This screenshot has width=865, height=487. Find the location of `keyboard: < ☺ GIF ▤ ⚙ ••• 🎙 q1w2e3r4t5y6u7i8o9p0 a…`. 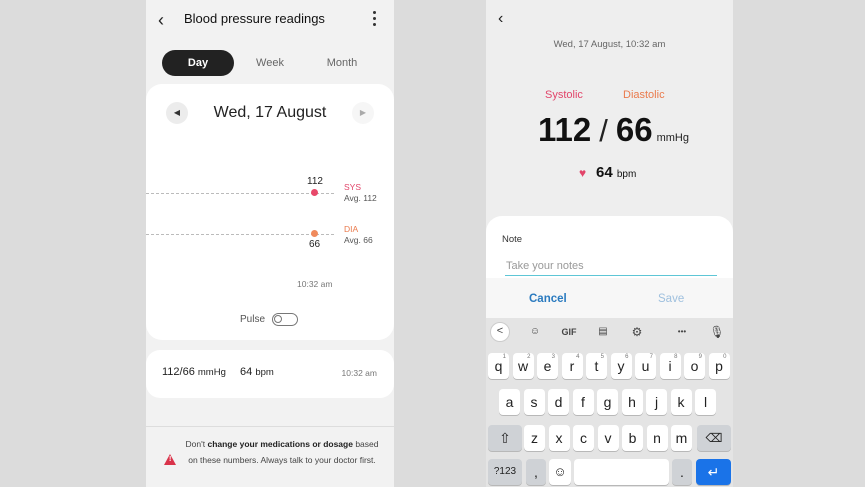

keyboard: < ☺ GIF ▤ ⚙ ••• 🎙 q1w2e3r4t5y6u7i8o9p0 a… is located at coordinates (609, 402).